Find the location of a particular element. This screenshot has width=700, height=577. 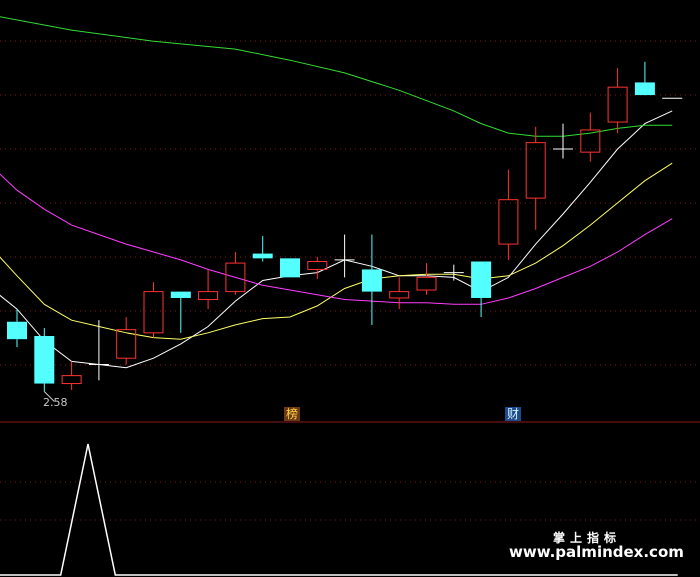

signal-tag-a: 榜 is located at coordinates (292, 414).